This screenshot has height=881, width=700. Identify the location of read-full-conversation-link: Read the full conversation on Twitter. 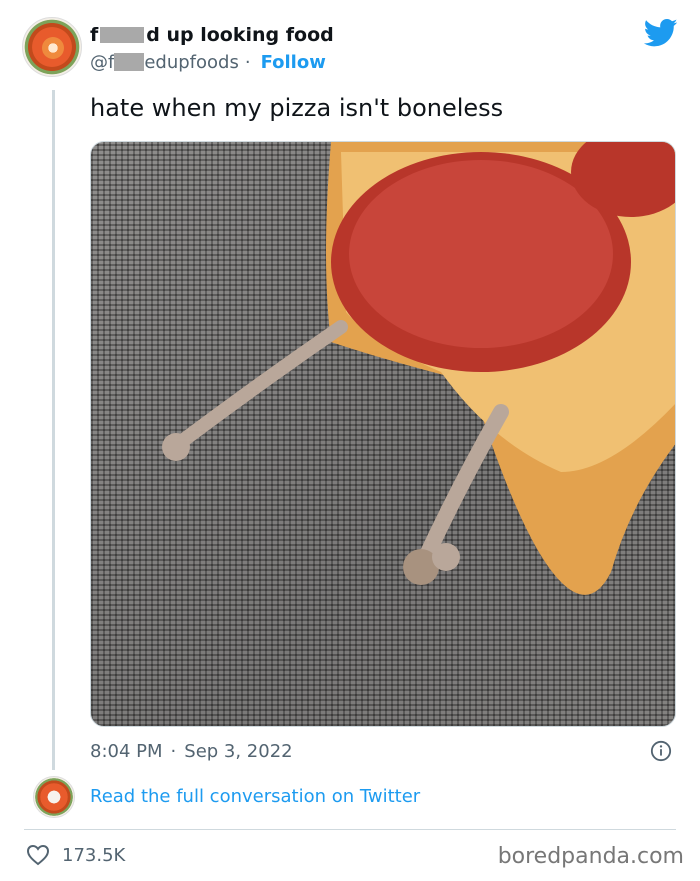
(255, 796).